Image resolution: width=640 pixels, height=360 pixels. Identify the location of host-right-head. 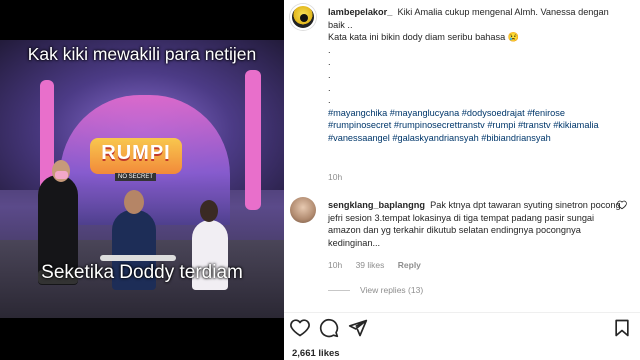
(209, 211).